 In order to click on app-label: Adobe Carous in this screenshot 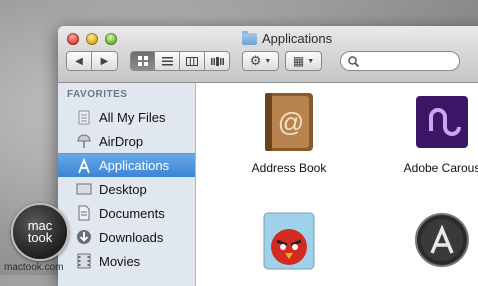, I will do `click(440, 168)`.